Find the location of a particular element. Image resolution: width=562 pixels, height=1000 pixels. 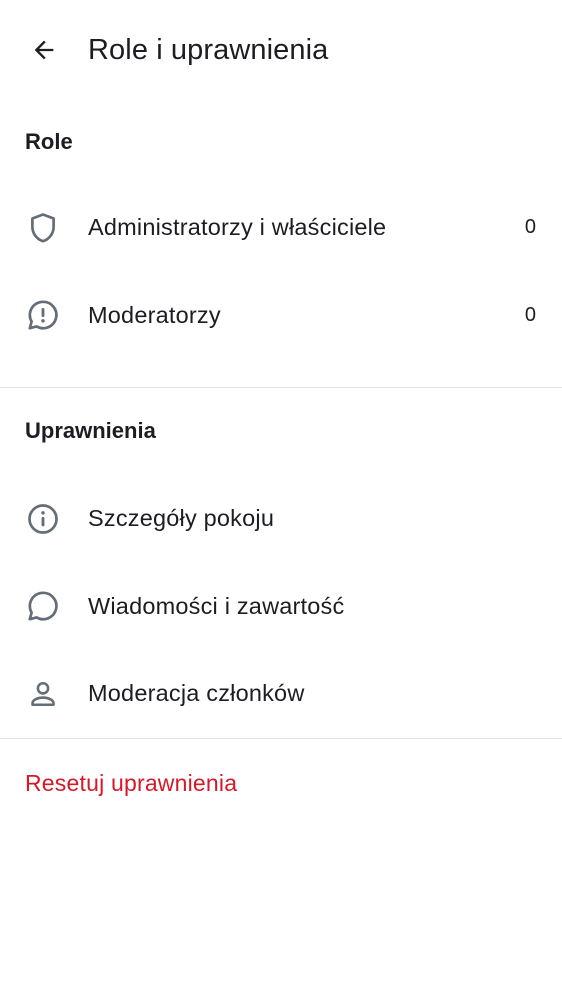

role-label-administrators: Administratorzy i właściciele is located at coordinates (237, 227).